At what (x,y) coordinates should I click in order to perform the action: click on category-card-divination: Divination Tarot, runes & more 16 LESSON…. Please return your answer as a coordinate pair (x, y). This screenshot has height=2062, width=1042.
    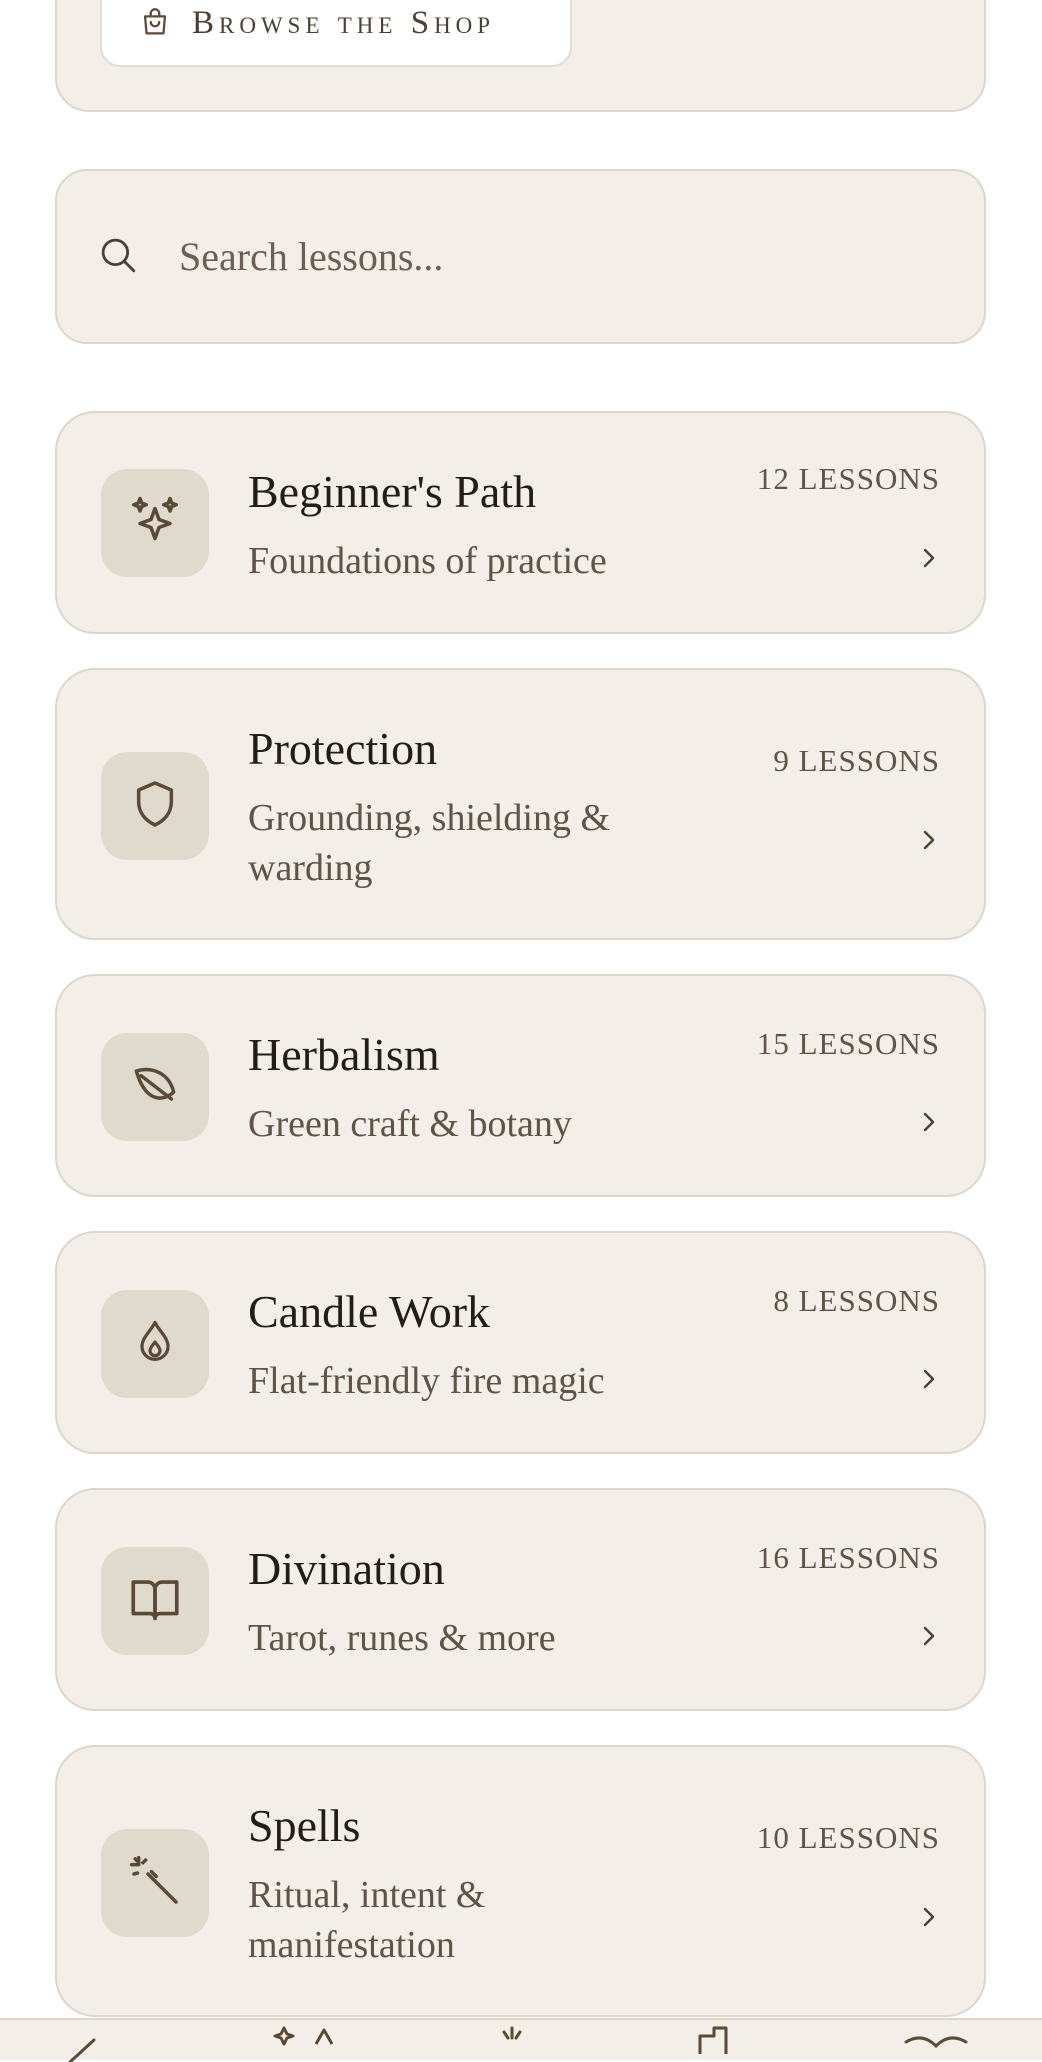
    Looking at the image, I should click on (520, 1599).